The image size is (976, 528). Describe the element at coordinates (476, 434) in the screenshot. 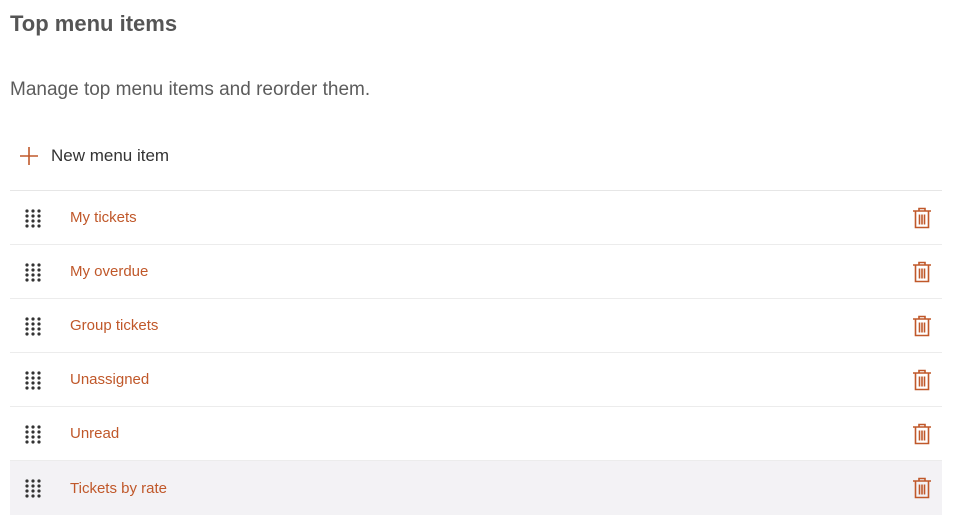

I see `menu-item-row: Unread` at that location.